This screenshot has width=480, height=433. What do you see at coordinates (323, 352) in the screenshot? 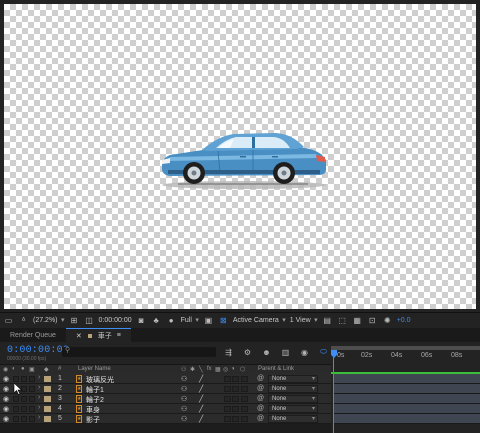
I see `graph-editor-icon: ⬭` at bounding box center [323, 352].